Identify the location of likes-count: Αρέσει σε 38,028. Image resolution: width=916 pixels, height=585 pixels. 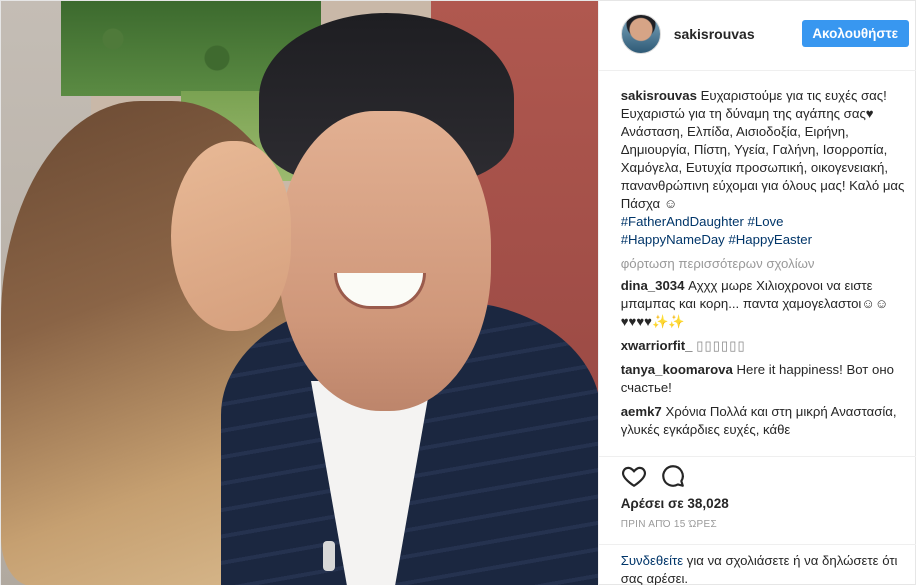
(675, 503).